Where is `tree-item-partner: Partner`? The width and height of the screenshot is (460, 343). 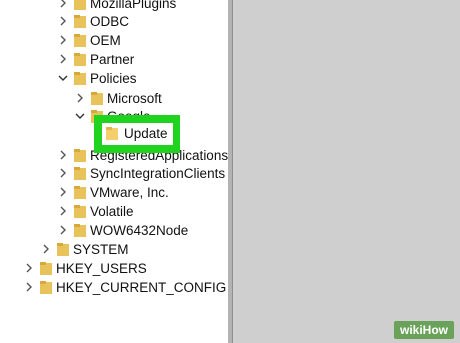 tree-item-partner: Partner is located at coordinates (114, 59).